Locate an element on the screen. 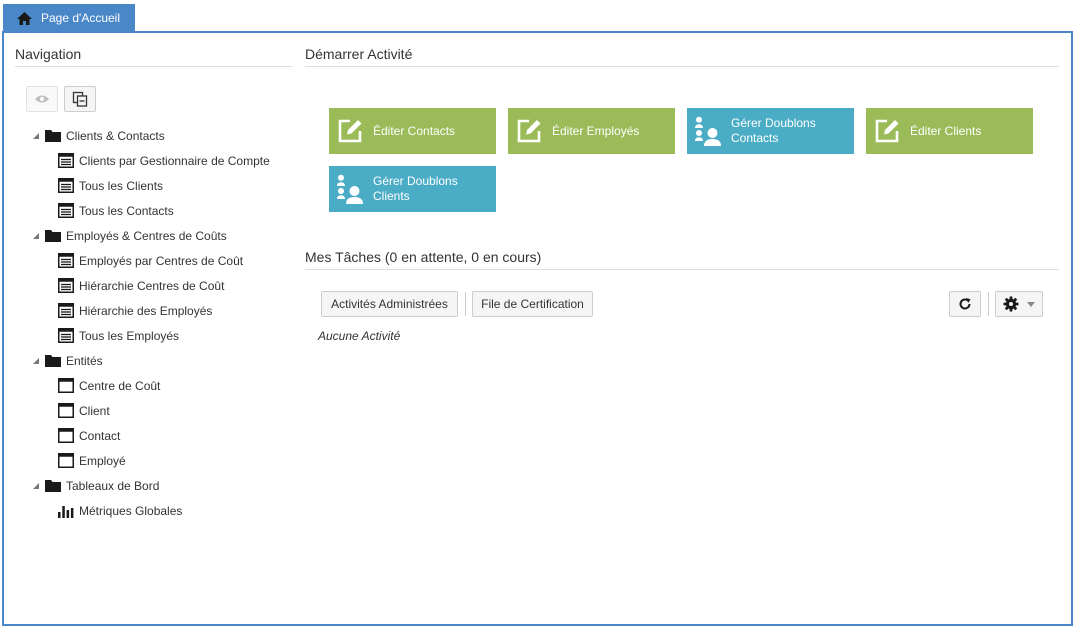 This screenshot has width=1075, height=627. tree-item: Client is located at coordinates (84, 410).